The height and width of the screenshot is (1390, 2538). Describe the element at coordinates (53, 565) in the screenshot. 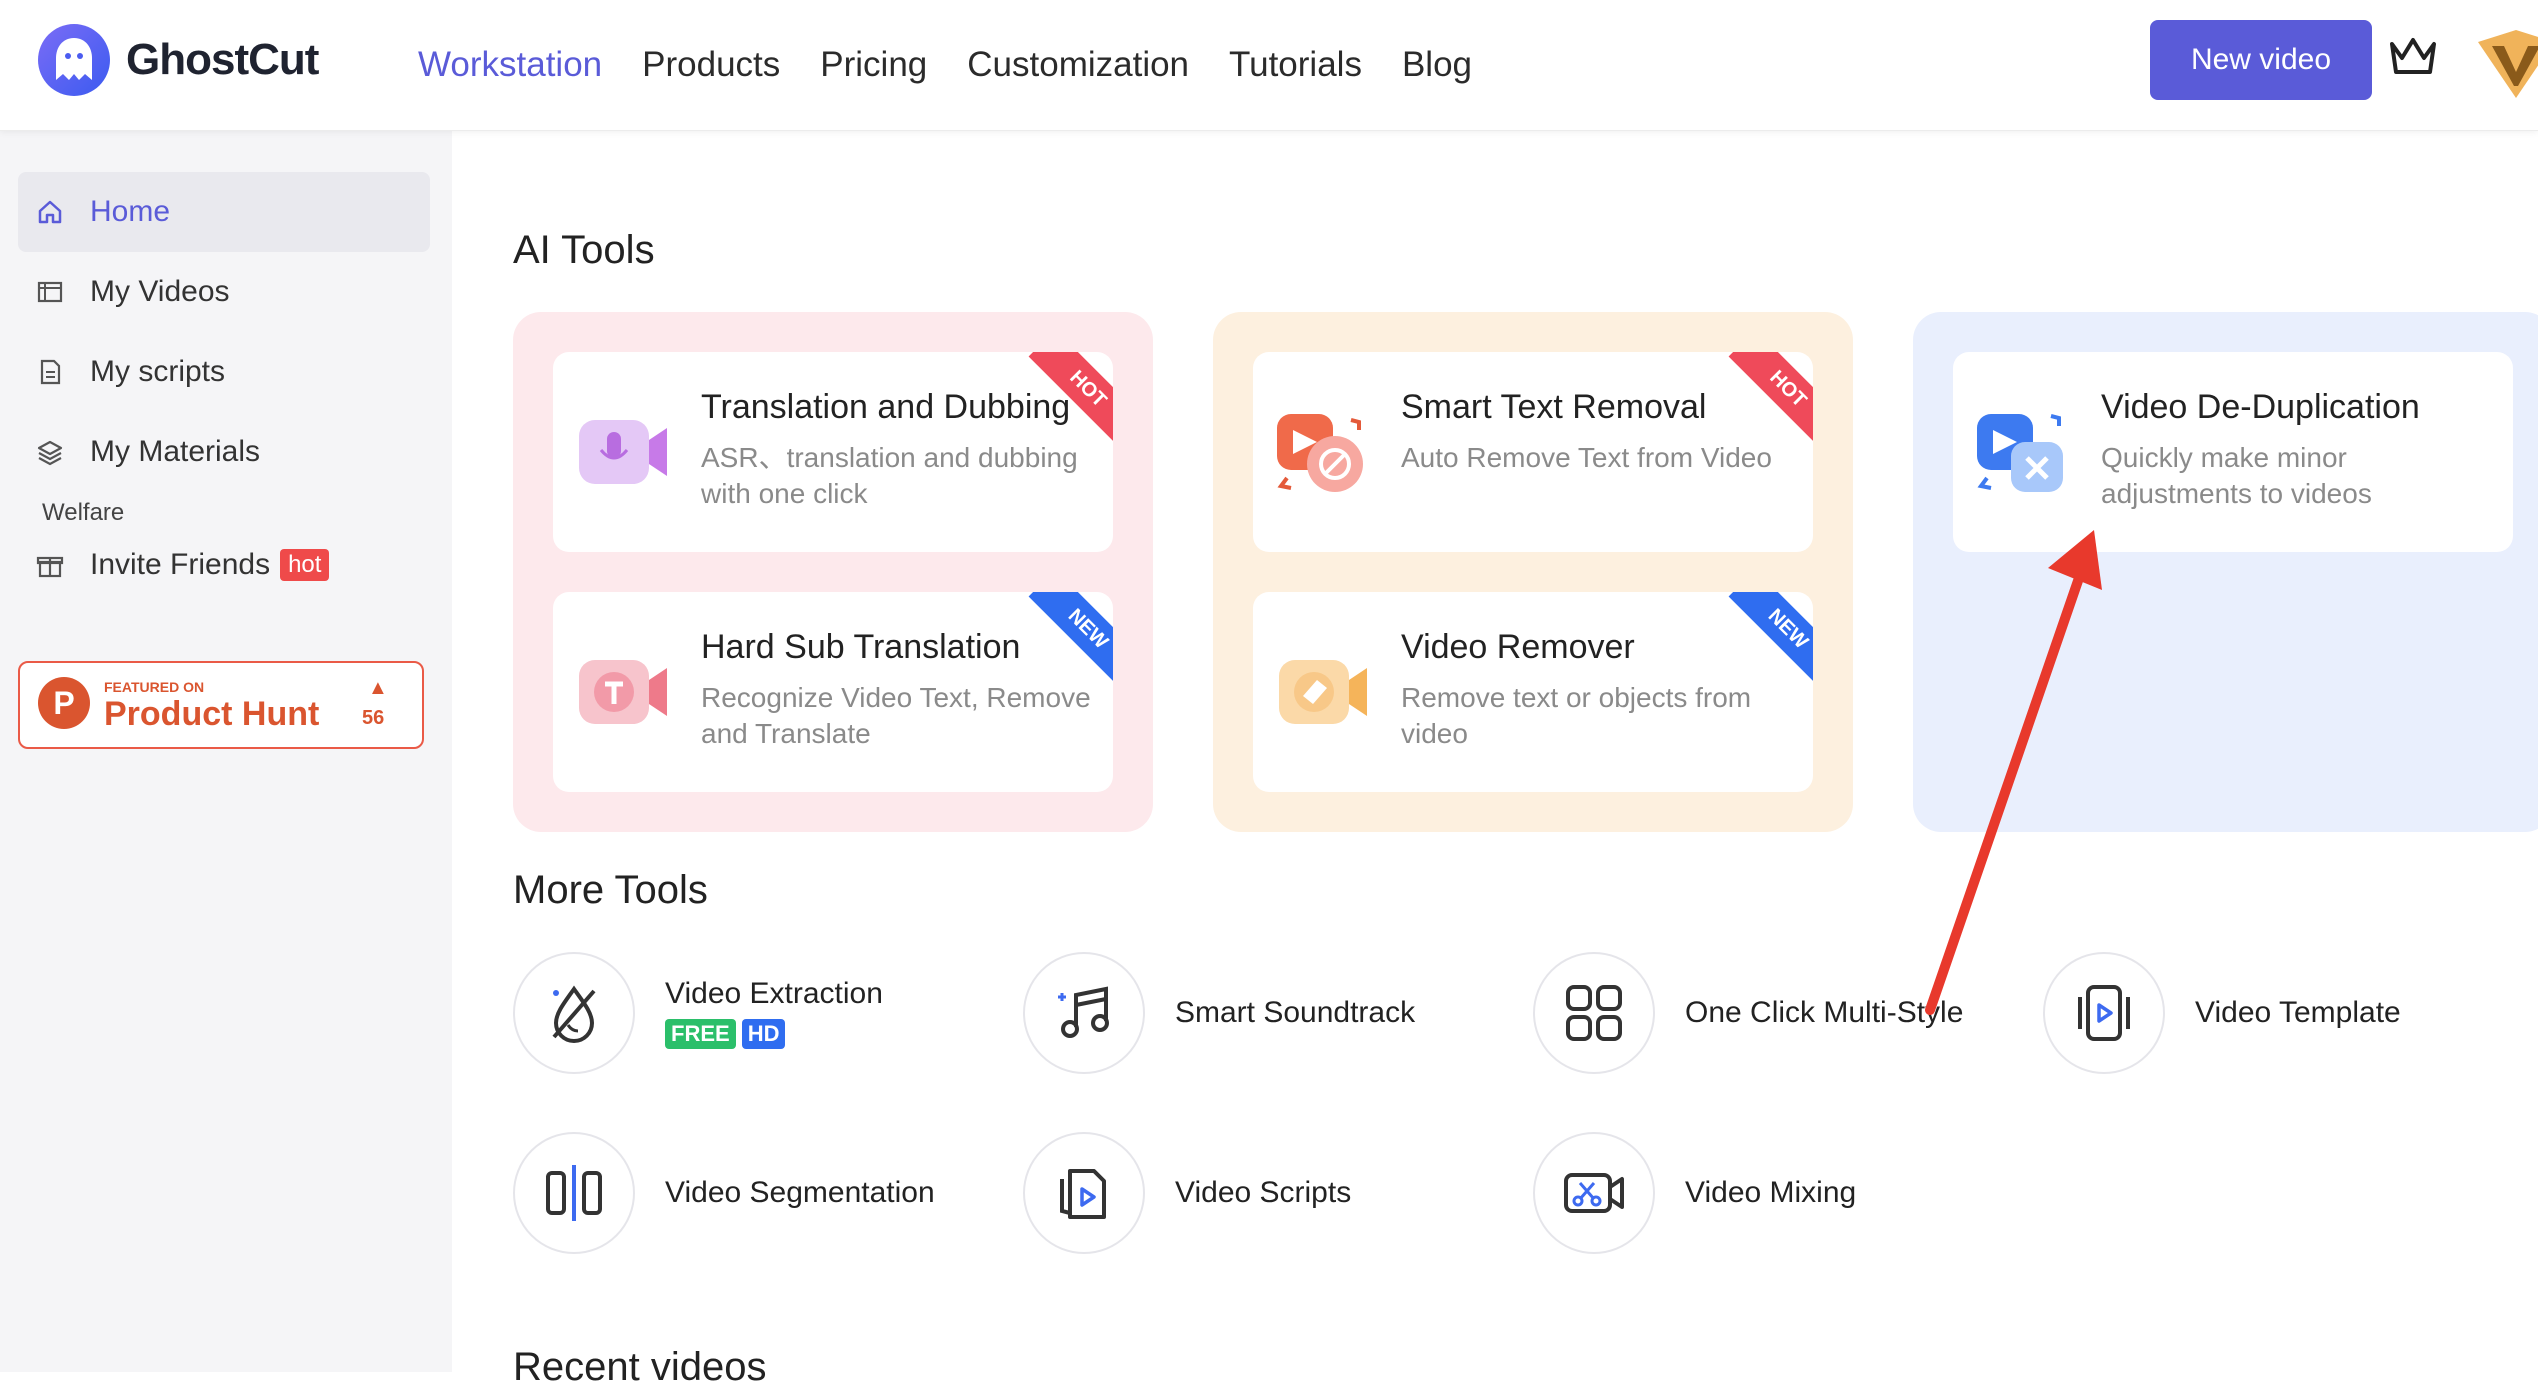

I see `gift-icon` at that location.